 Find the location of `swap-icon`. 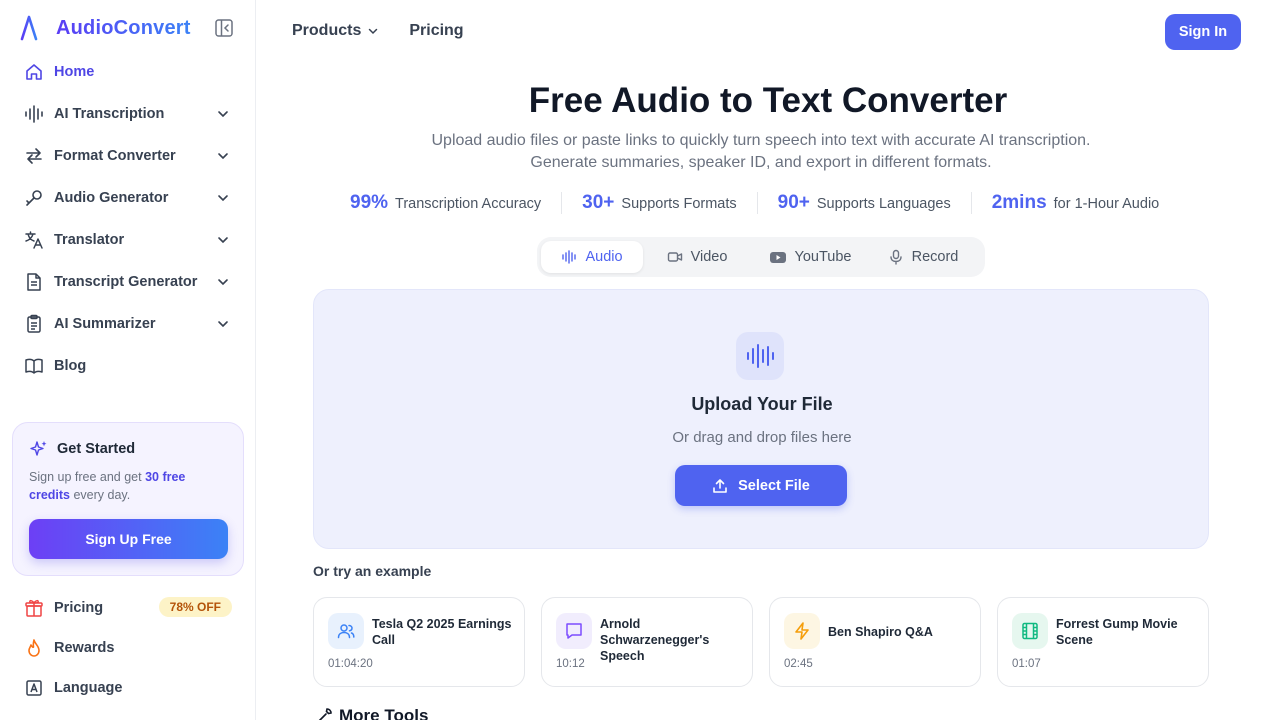

swap-icon is located at coordinates (34, 156).